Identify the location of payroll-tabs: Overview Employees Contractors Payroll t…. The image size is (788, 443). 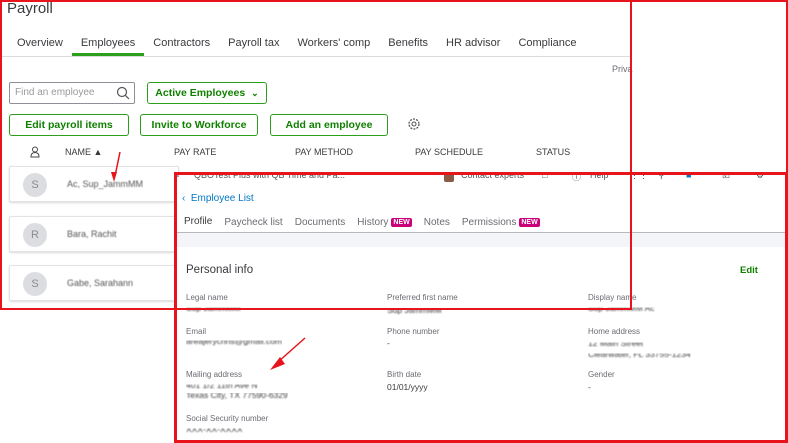
(297, 44).